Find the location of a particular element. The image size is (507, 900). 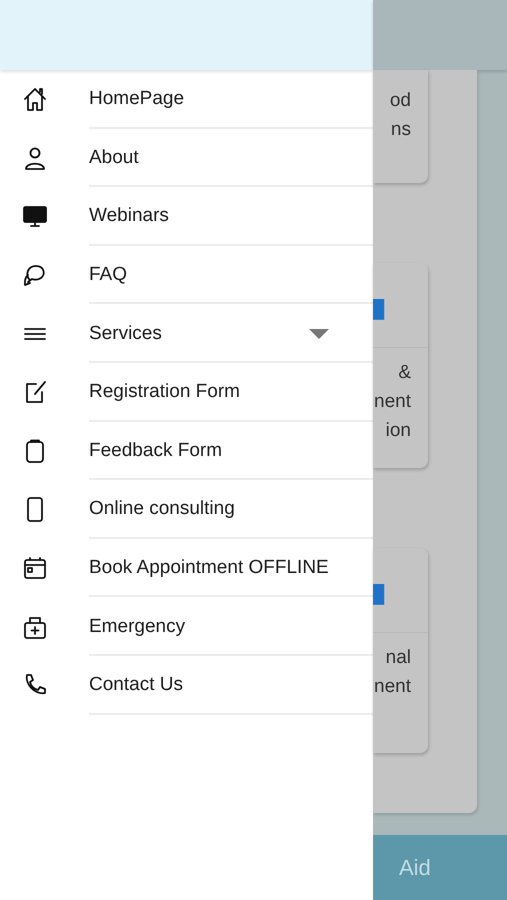

calendar-icon is located at coordinates (35, 568).